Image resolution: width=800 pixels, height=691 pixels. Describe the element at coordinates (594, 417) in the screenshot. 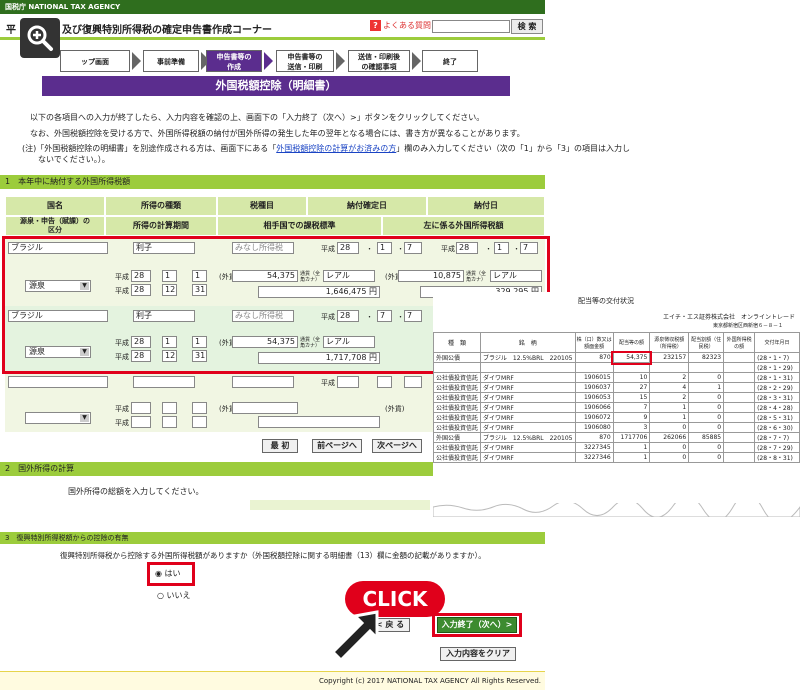

I see `doc-cell: 1906072` at that location.